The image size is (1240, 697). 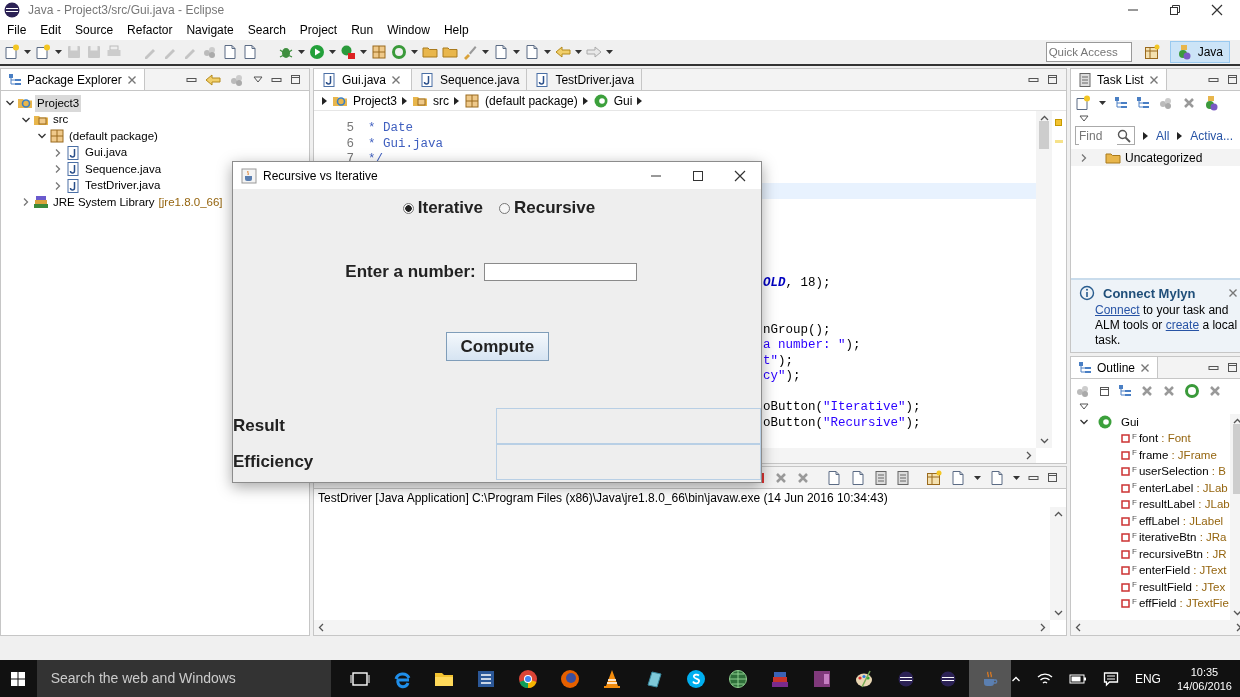 I want to click on code-line: cy");, so click(x=782, y=376).